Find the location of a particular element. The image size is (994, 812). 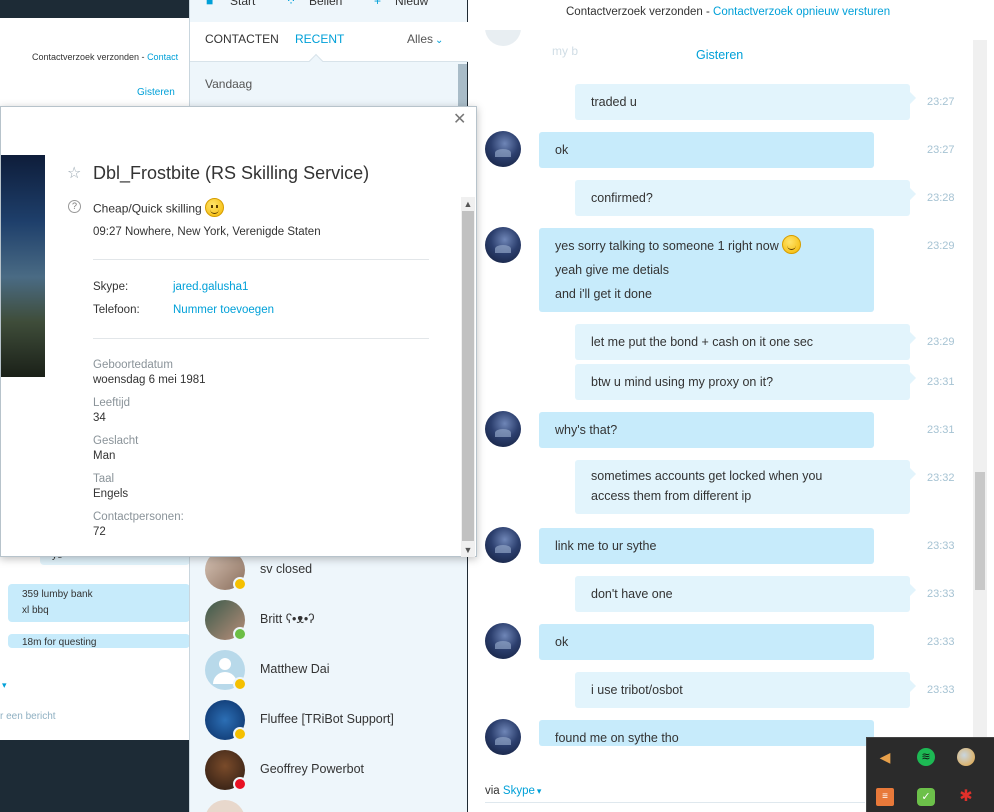

nav-new: Nieuw is located at coordinates (411, 4).